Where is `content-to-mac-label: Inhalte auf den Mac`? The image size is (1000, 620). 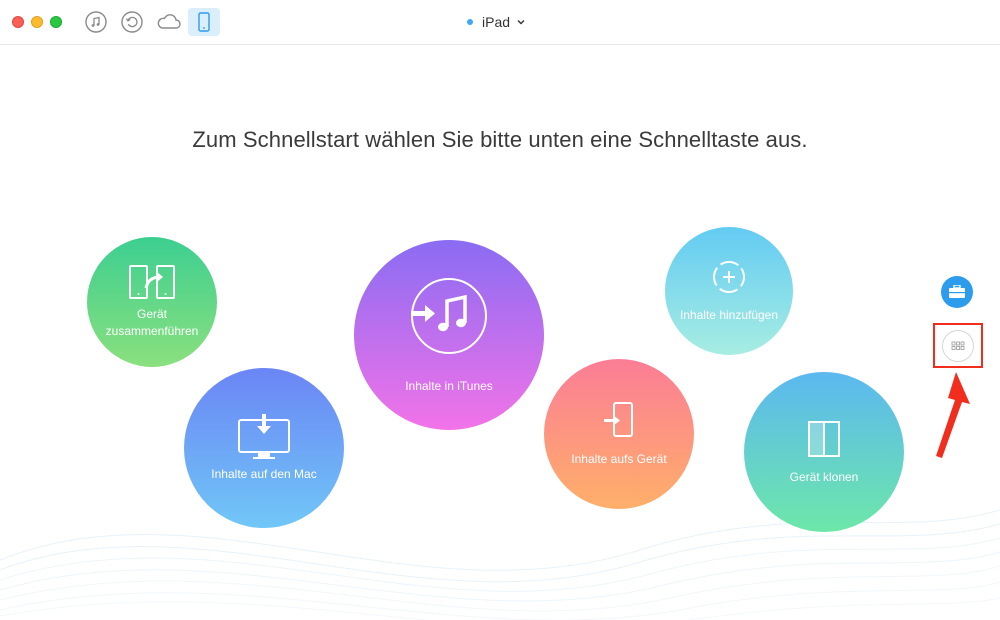
content-to-mac-label: Inhalte auf den Mac is located at coordinates (264, 473).